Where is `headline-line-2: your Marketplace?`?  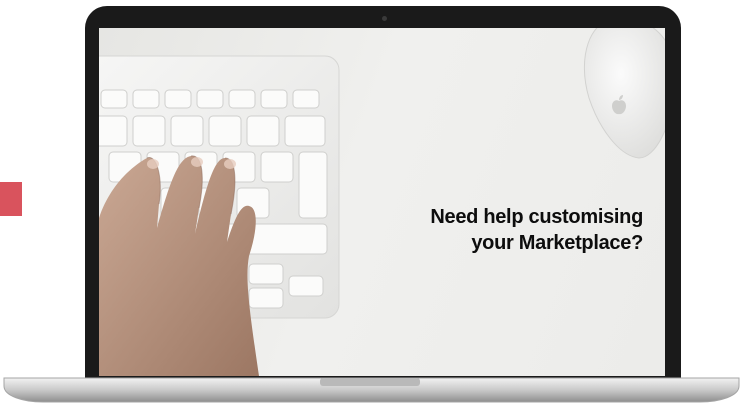 headline-line-2: your Marketplace? is located at coordinates (557, 243).